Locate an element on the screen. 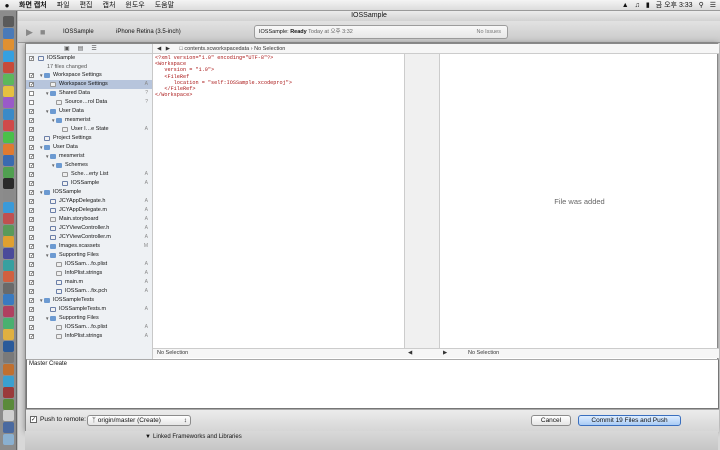 The height and width of the screenshot is (450, 720). battery-icon: ▮ is located at coordinates (648, 5).